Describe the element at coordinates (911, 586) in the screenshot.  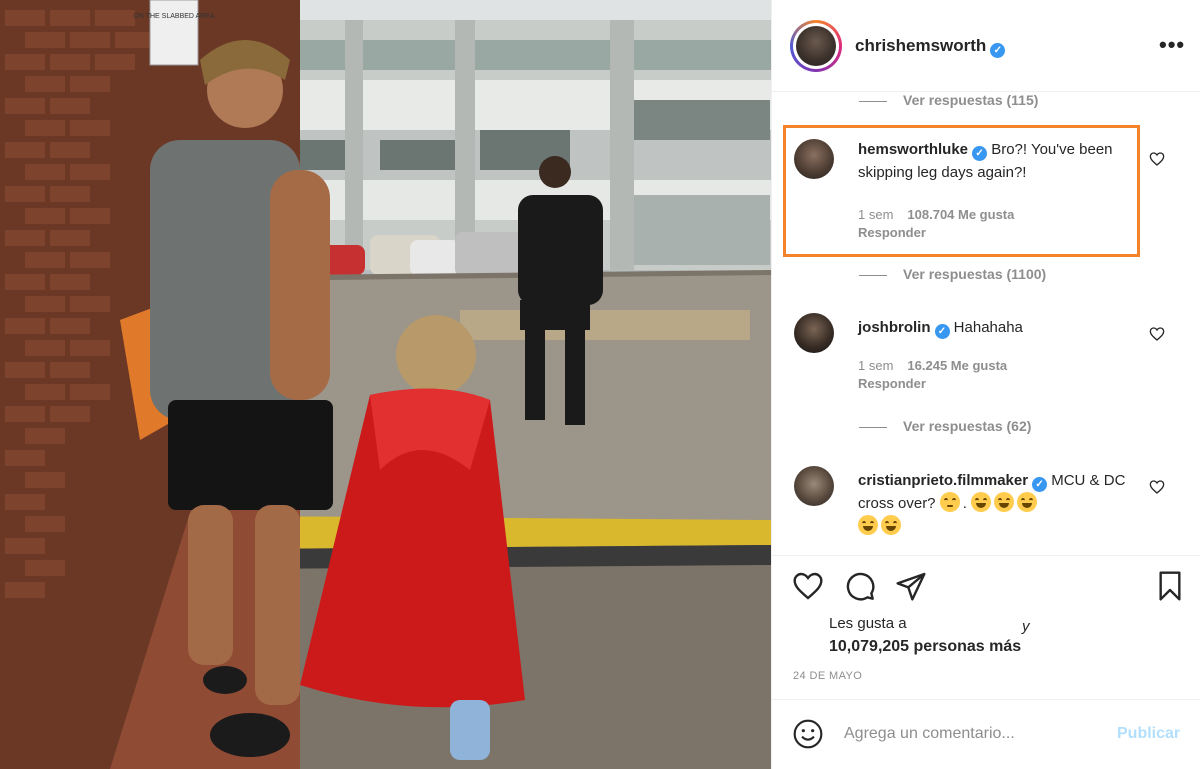
I see `share-paper-plane-icon` at that location.